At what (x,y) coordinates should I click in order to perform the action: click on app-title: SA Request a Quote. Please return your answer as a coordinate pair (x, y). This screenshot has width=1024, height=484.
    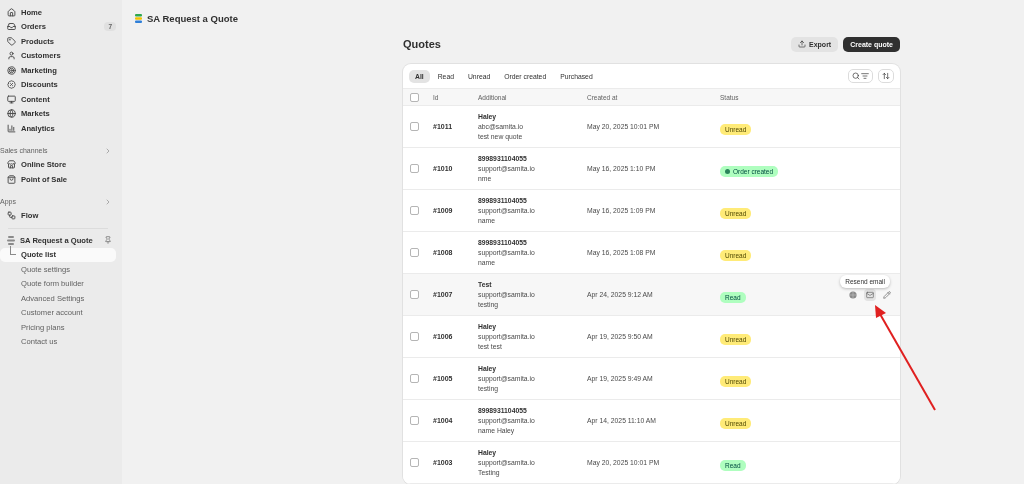
    Looking at the image, I should click on (192, 18).